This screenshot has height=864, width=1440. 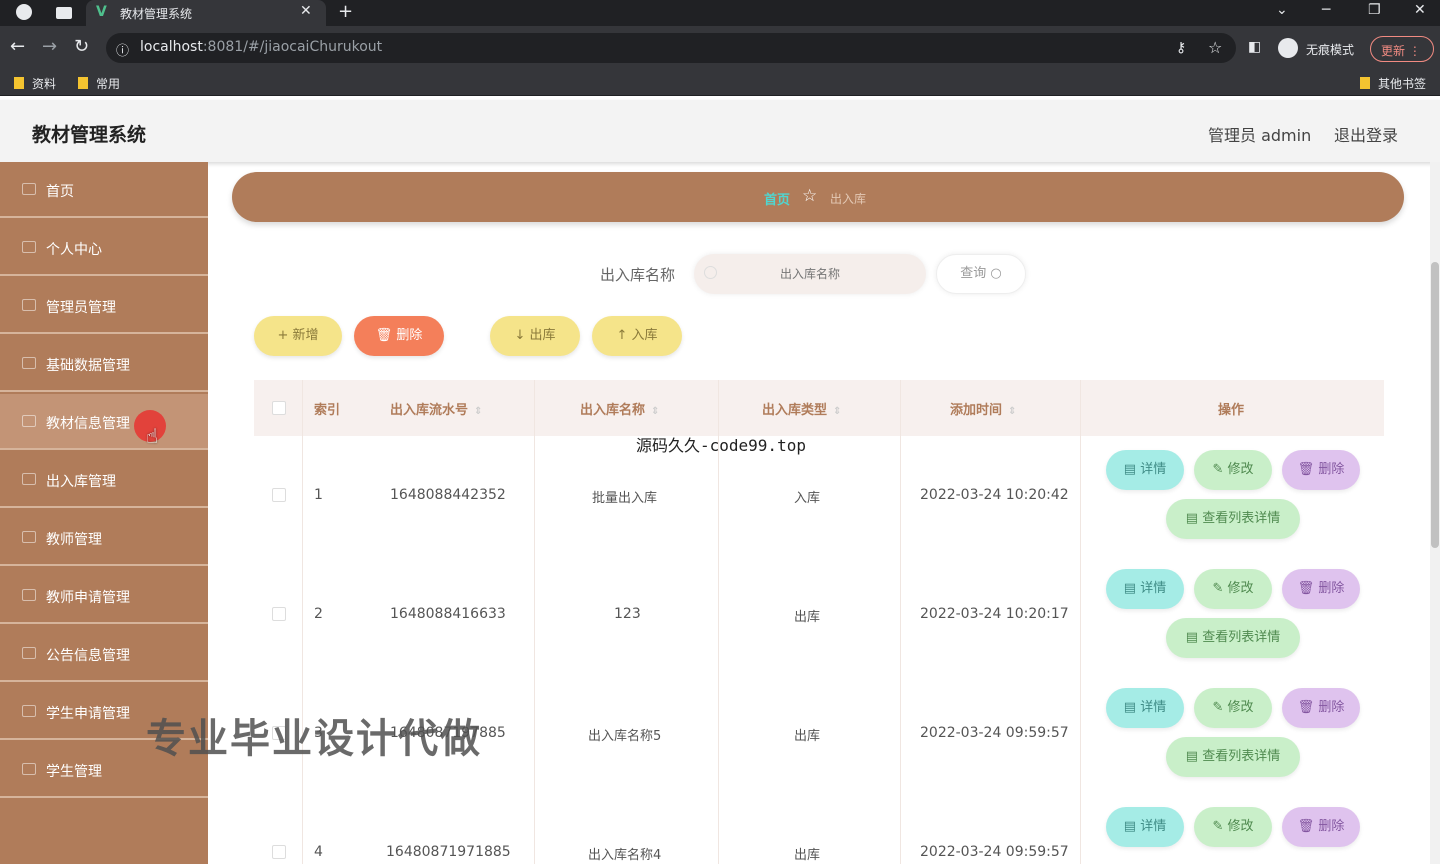 What do you see at coordinates (29, 537) in the screenshot?
I see `teacher-icon` at bounding box center [29, 537].